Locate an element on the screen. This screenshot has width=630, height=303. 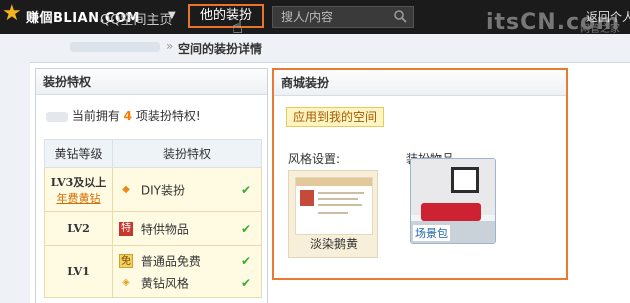
privilege-label: 特供物品 is located at coordinates (164, 229).